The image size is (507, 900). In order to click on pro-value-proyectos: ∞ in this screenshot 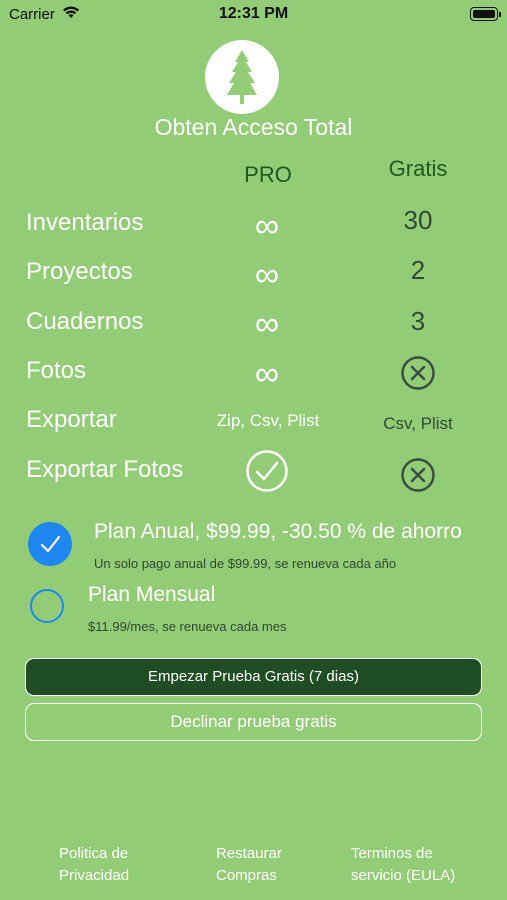, I will do `click(267, 275)`.